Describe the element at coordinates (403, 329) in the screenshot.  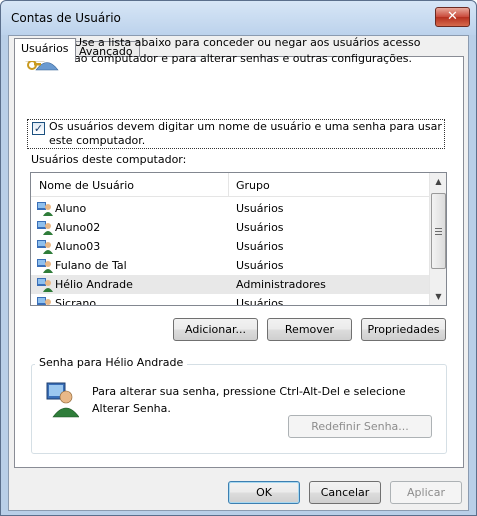
I see `properties-button: Propriedades` at that location.